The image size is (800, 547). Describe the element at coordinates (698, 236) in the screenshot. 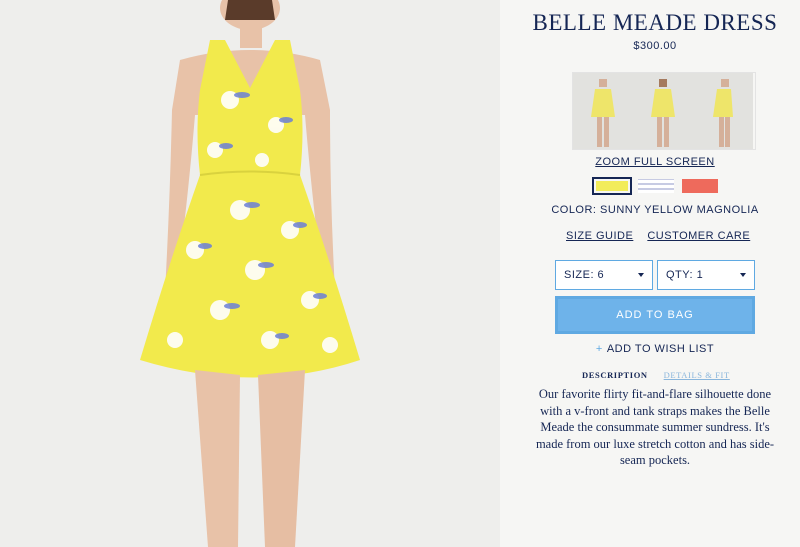

I see `customer-care-link: CUSTOMER CARE` at that location.